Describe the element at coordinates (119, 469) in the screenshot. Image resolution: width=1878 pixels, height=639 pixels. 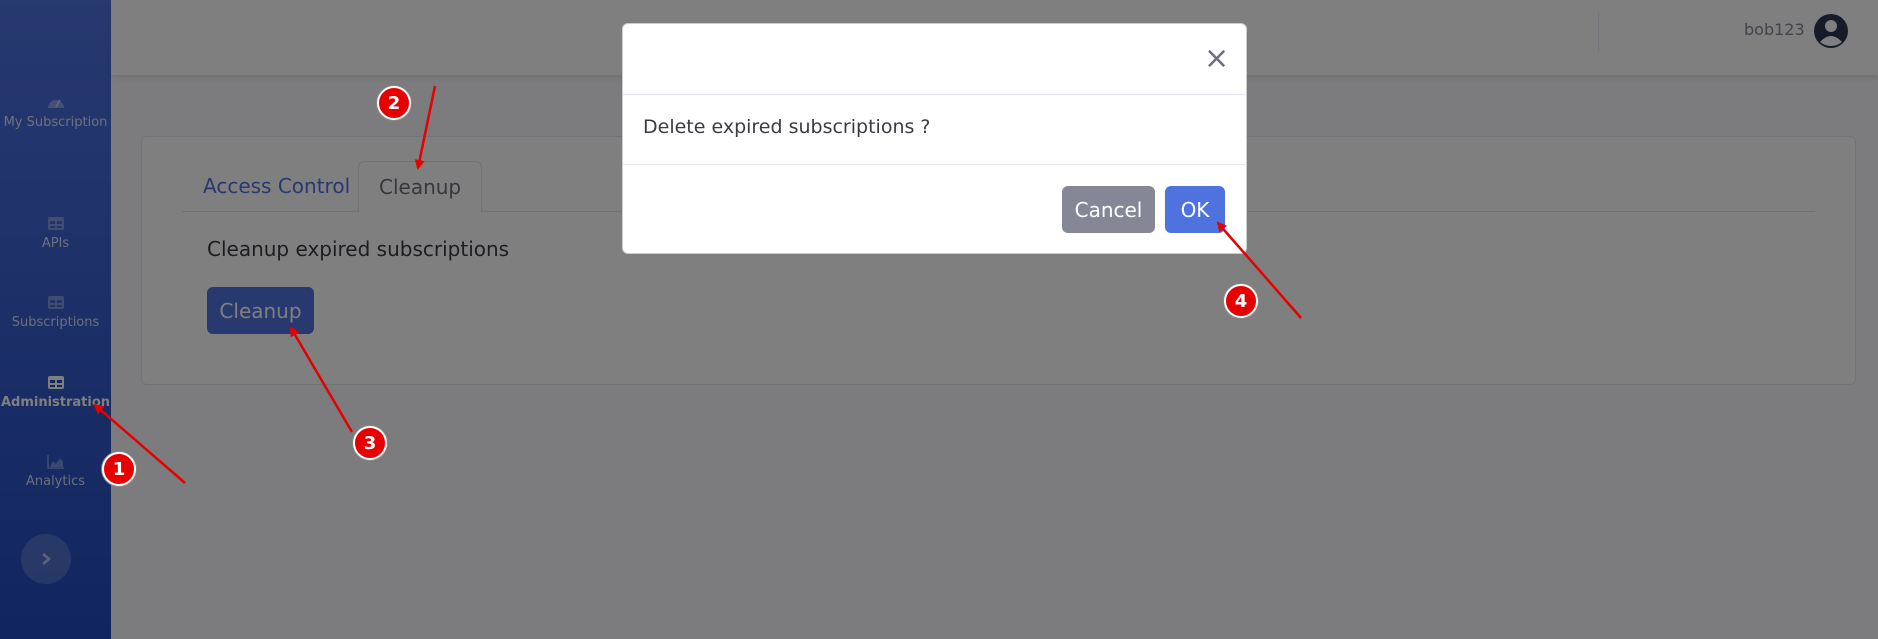
I see `annotation-badge-1: 1` at that location.